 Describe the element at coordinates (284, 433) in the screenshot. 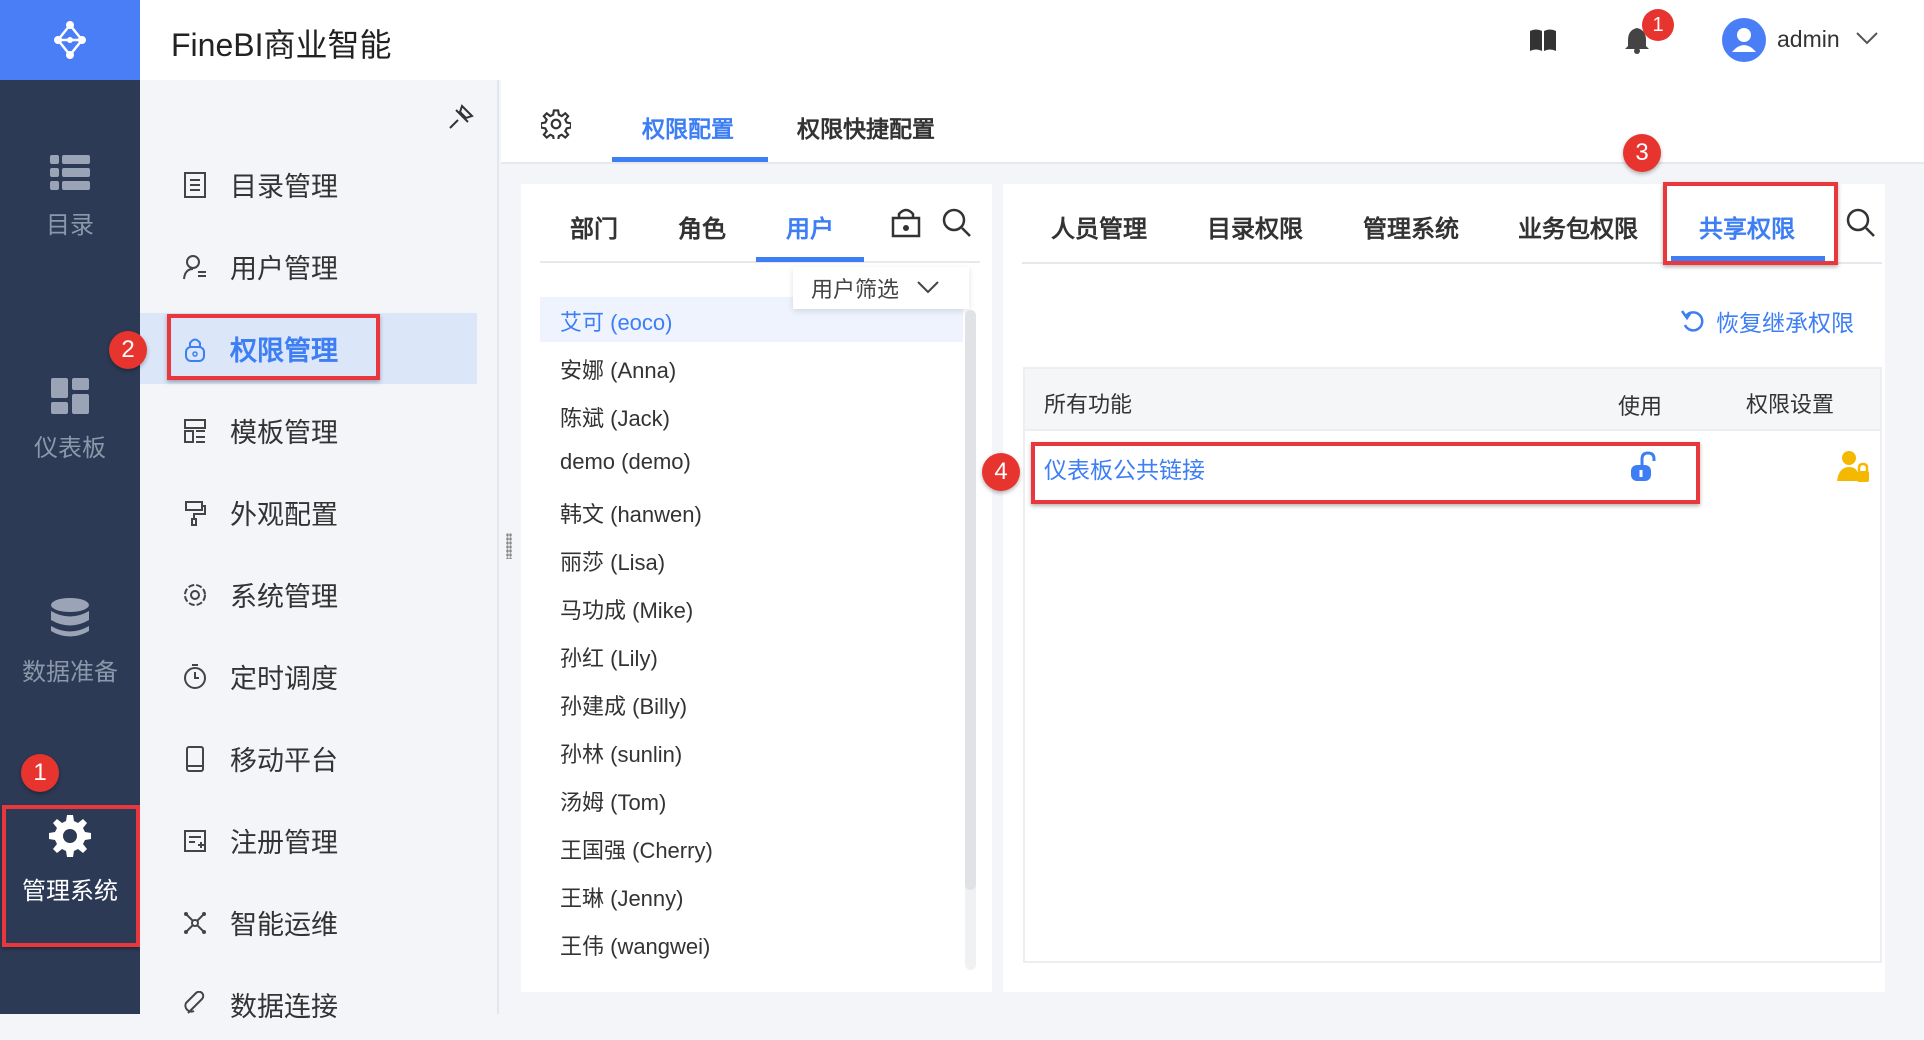

I see `sidebar-item-label: 模板管理` at that location.